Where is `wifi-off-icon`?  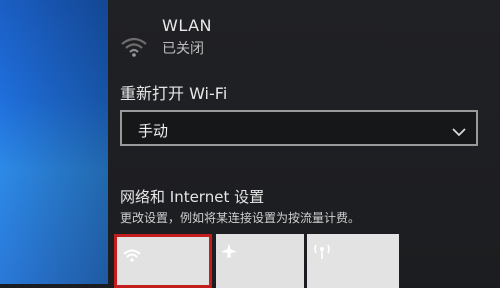
wifi-off-icon is located at coordinates (134, 46).